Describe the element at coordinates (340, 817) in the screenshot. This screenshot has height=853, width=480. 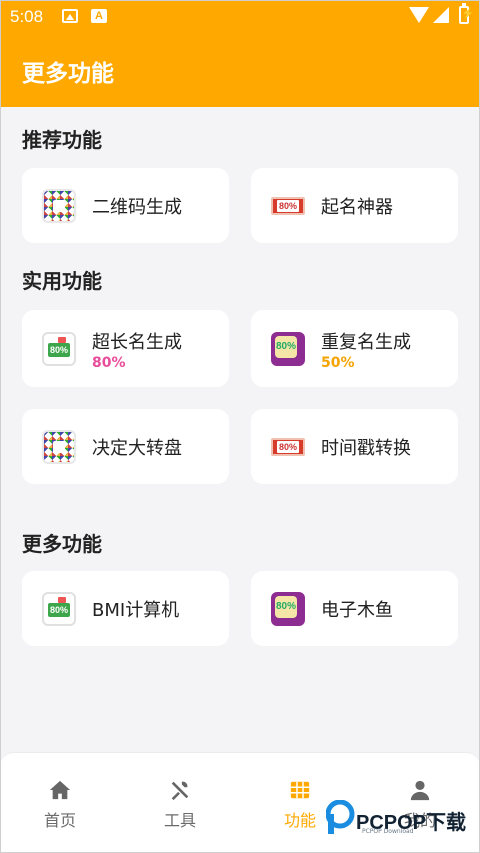
I see `pcpop-logo-icon` at that location.